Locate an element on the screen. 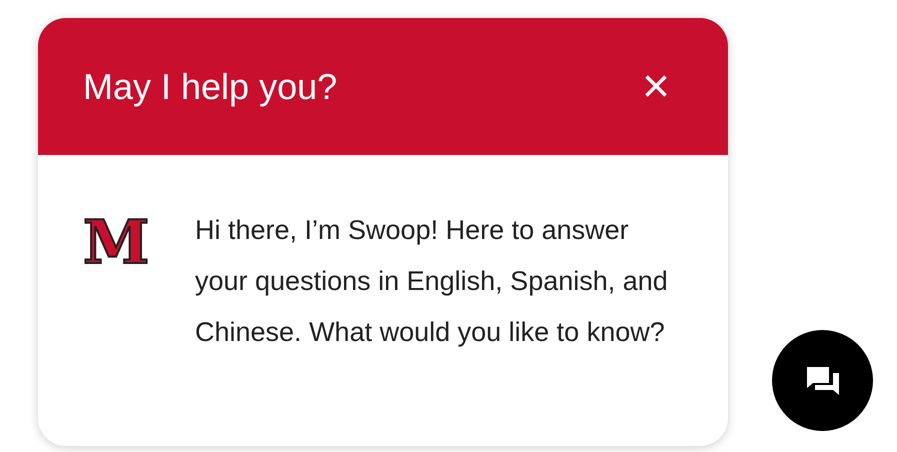  logo-icon: M is located at coordinates (118, 285).